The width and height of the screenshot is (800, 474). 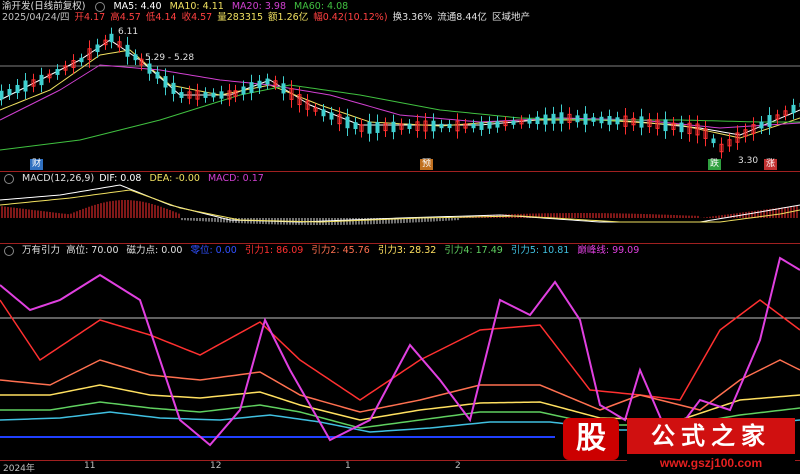 I want to click on high-price-label: 6.11, so click(x=128, y=32).